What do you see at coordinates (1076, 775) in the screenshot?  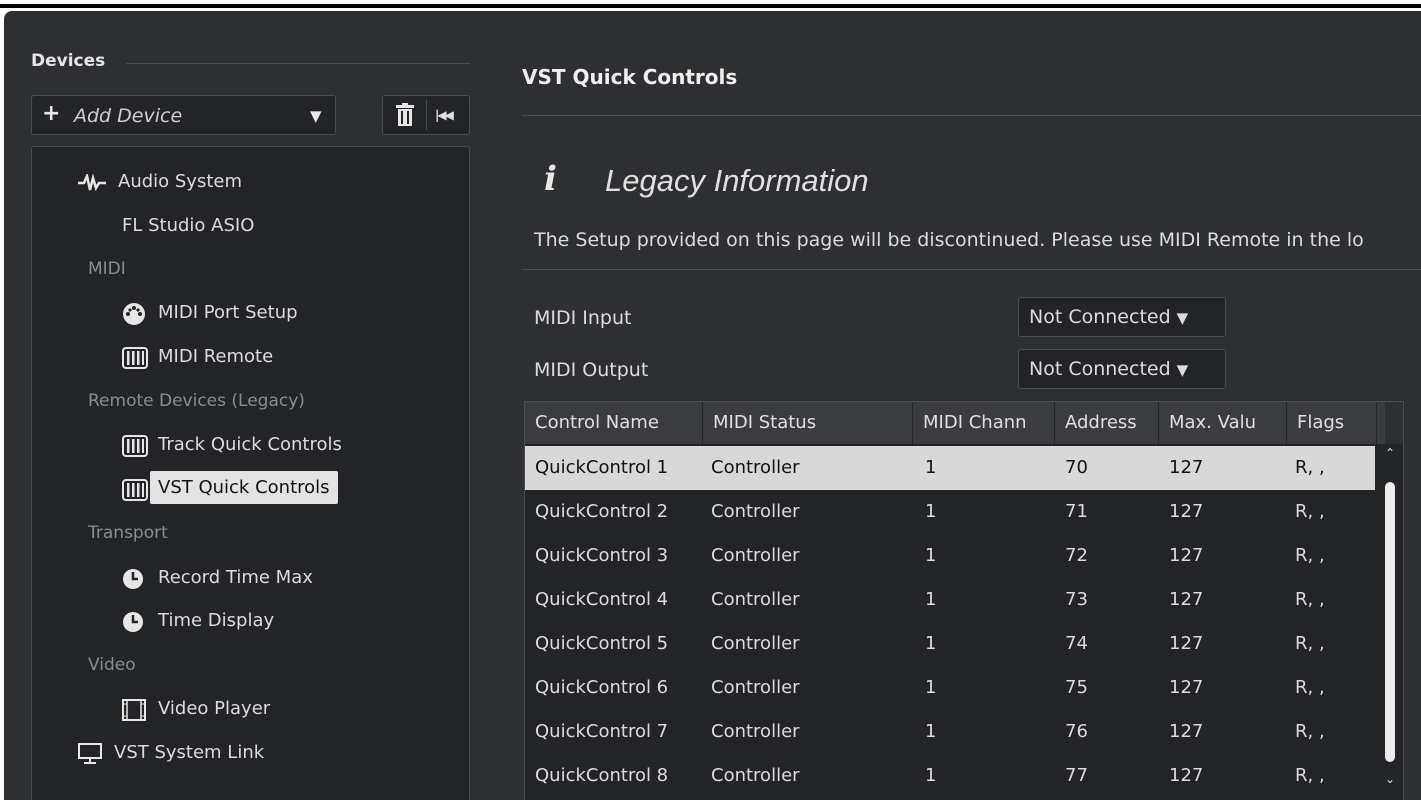 I see `table-cell: 77` at bounding box center [1076, 775].